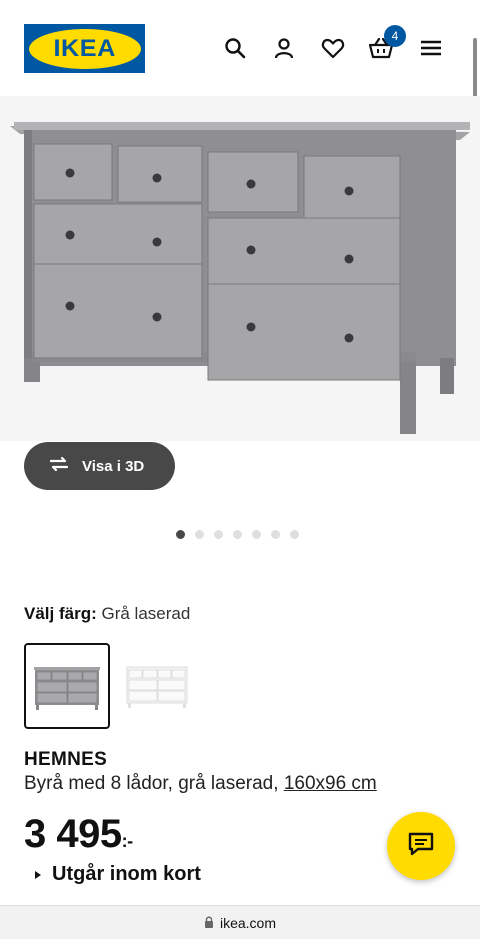 The width and height of the screenshot is (480, 939). I want to click on color-selector-label: Välj färg: Grå laserad, so click(107, 614).